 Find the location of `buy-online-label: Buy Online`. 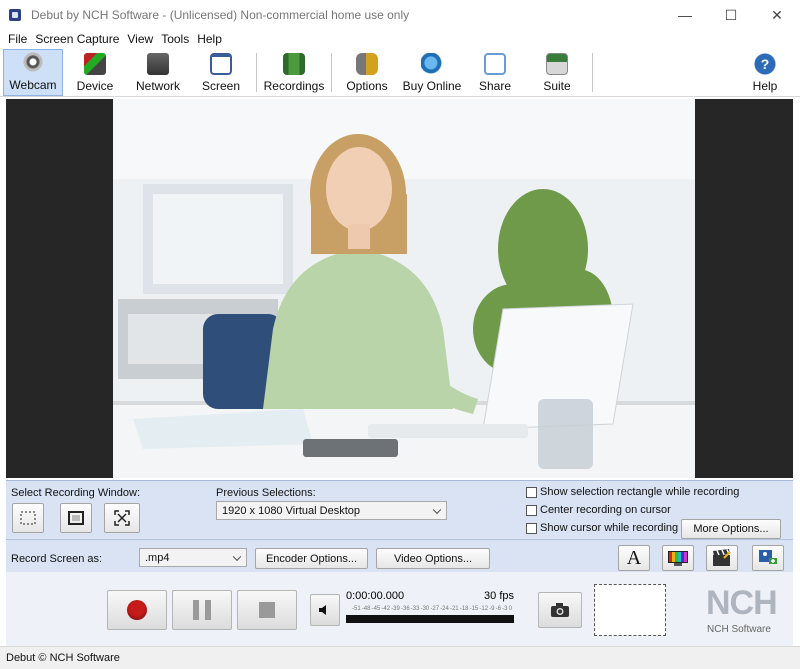

buy-online-label: Buy Online is located at coordinates (432, 86).